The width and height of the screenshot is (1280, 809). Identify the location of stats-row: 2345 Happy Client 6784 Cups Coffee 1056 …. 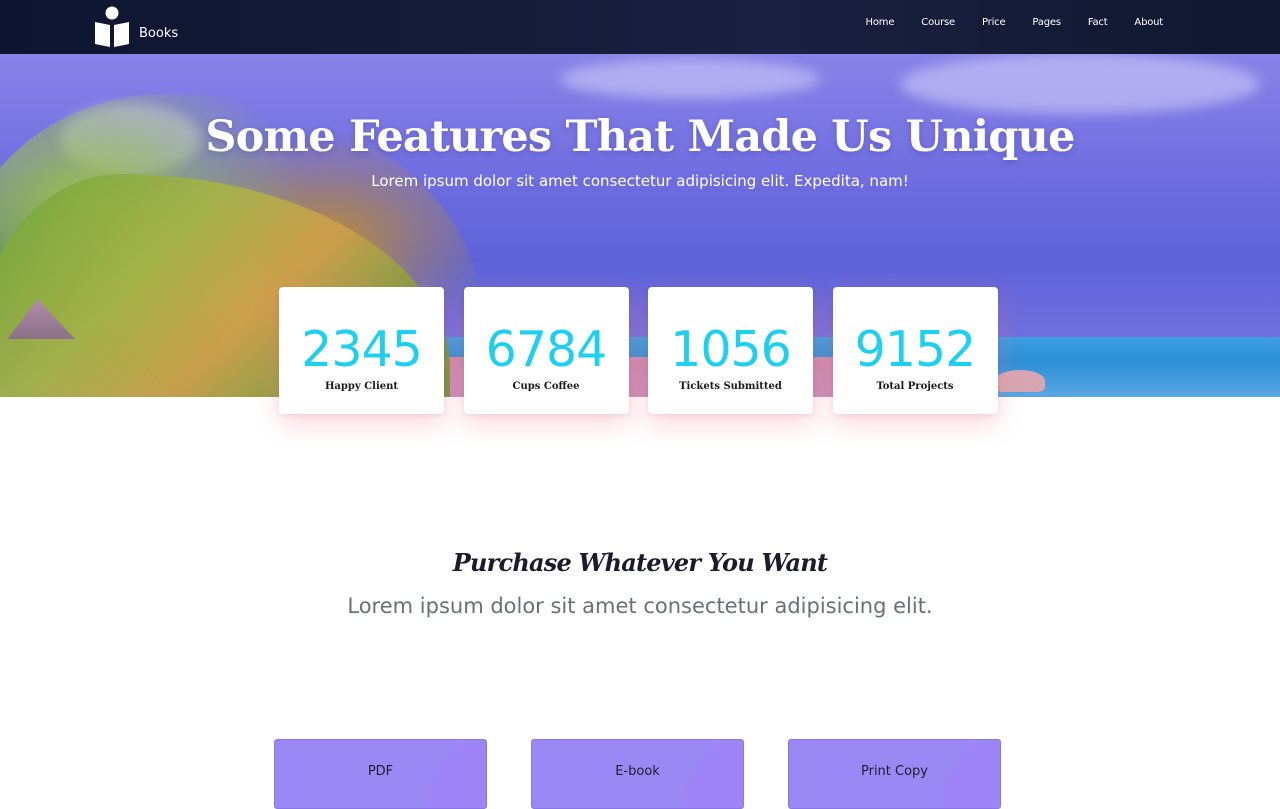
(638, 350).